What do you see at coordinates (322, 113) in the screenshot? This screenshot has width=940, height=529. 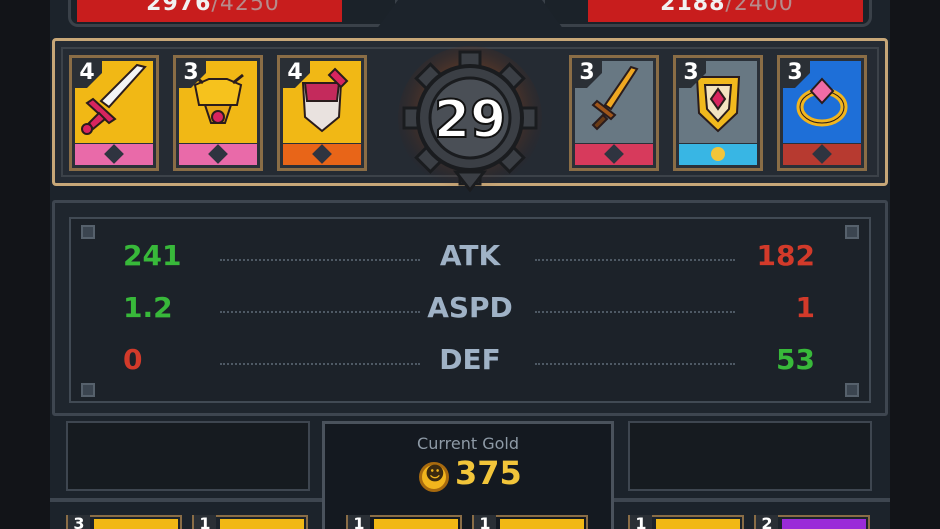 I see `player-item-slot-3: 4` at bounding box center [322, 113].